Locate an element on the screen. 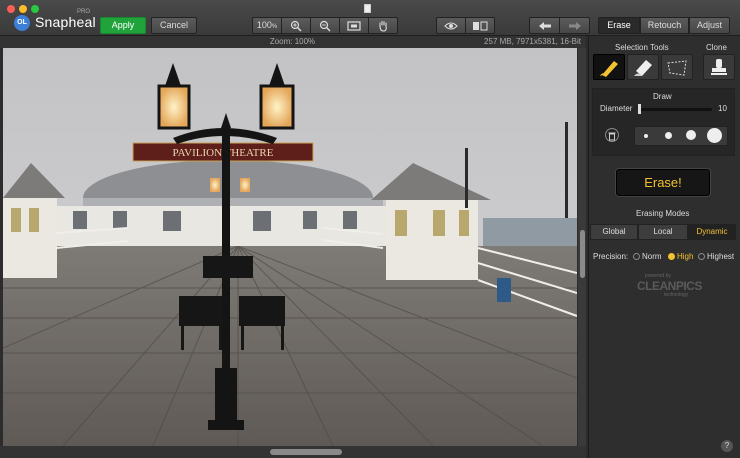 This screenshot has height=458, width=740. lasso-tool-button is located at coordinates (677, 67).